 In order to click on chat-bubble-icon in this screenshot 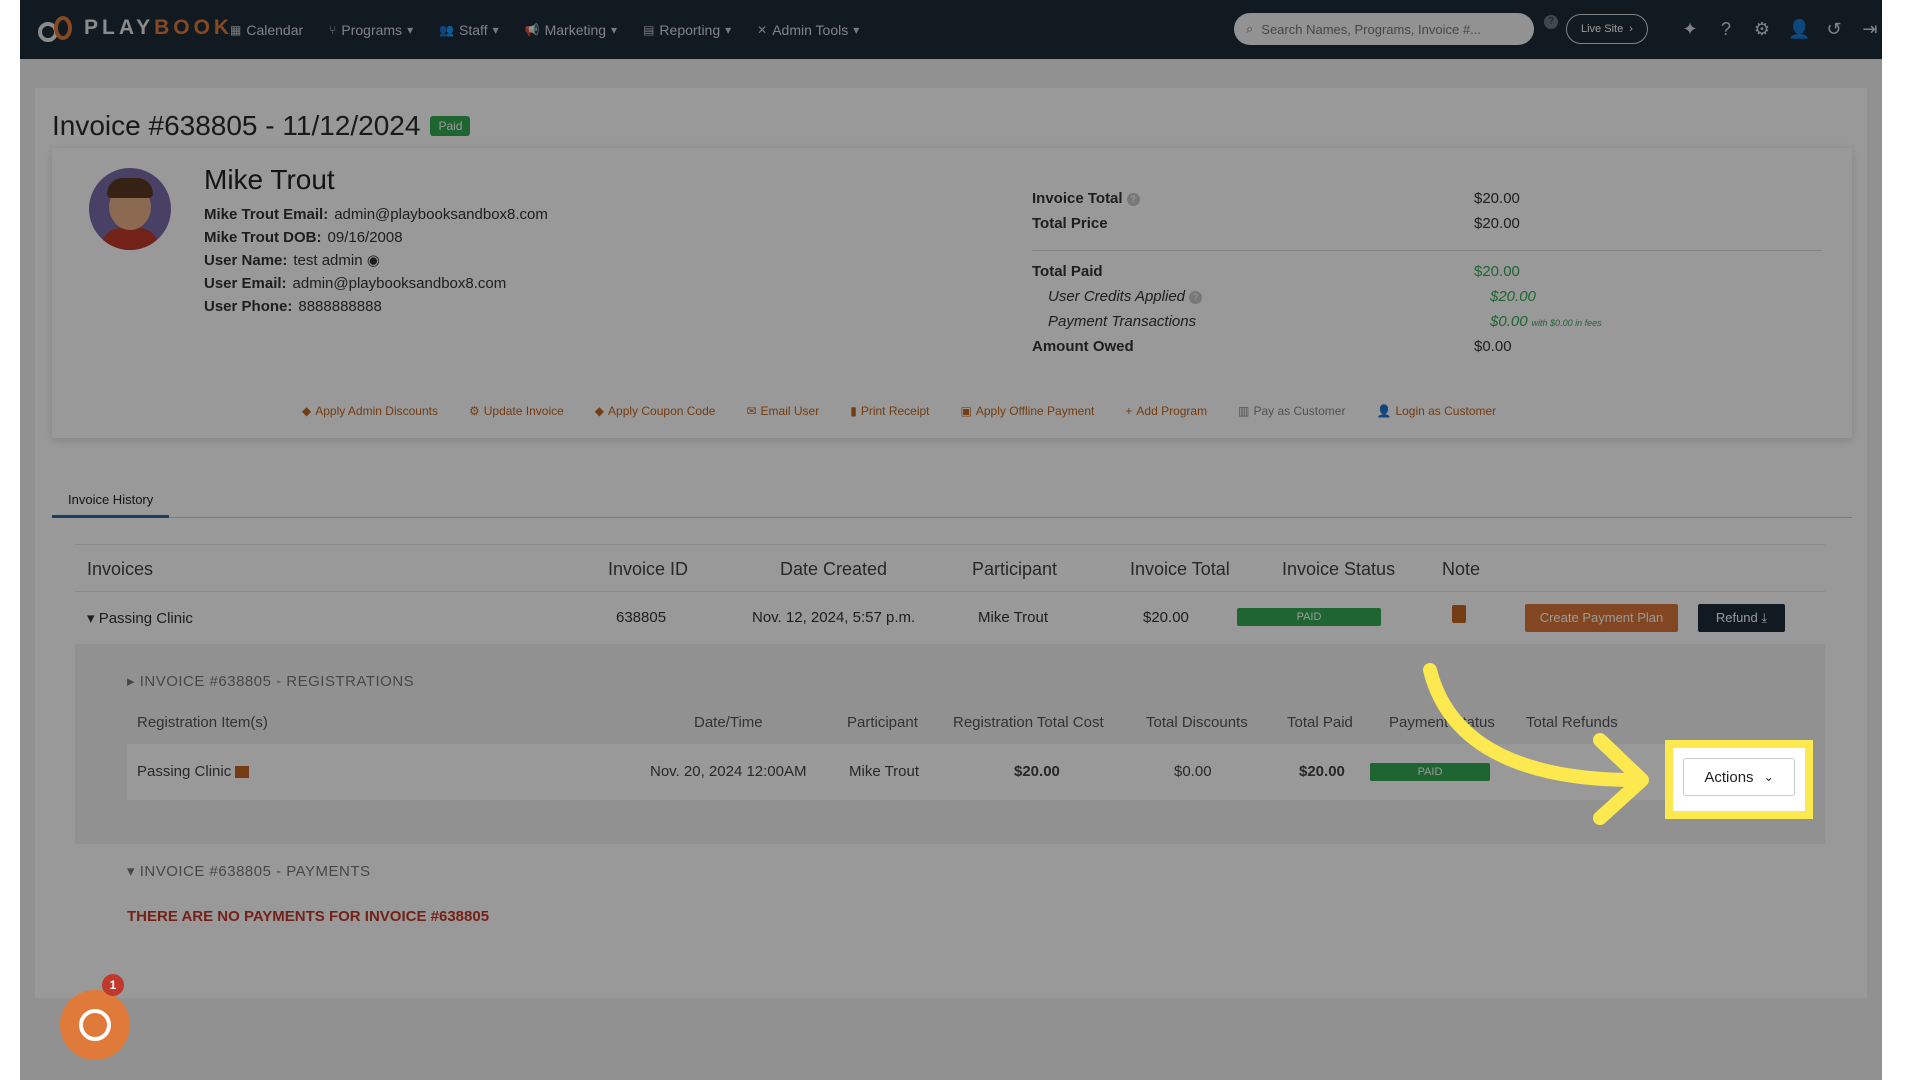, I will do `click(95, 1025)`.